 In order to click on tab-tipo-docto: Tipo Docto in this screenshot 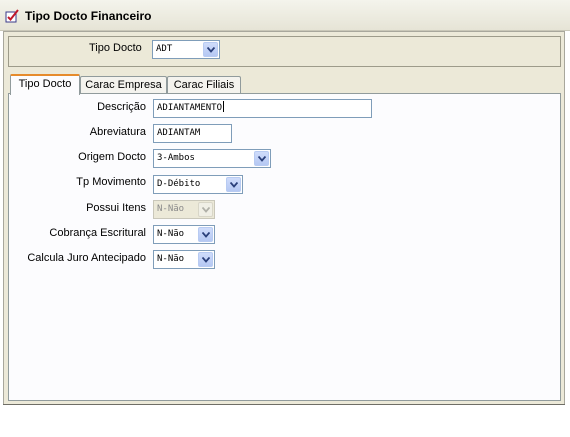, I will do `click(45, 84)`.